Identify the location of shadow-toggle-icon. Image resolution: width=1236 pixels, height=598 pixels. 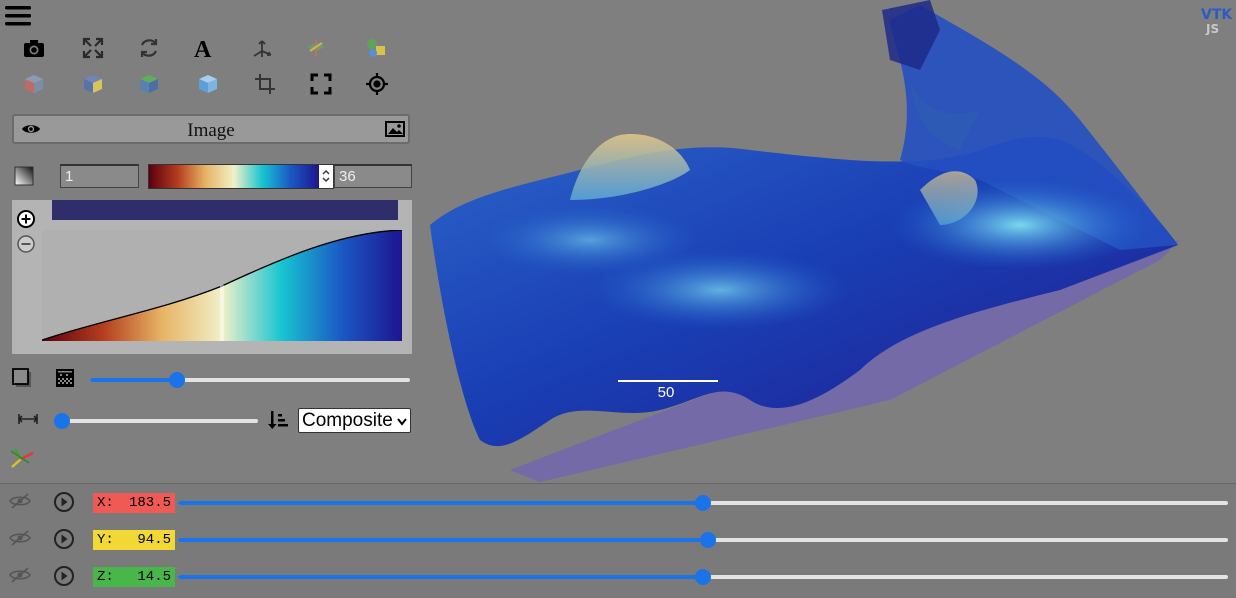
(22, 378).